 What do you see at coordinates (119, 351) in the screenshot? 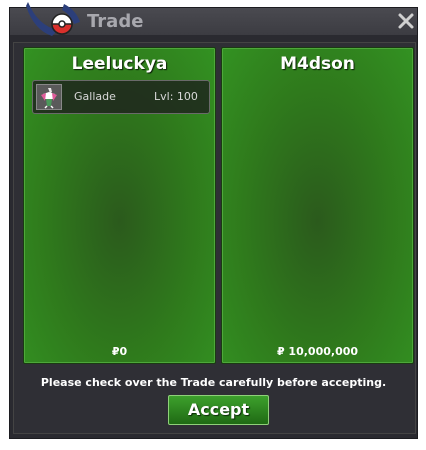
I see `left-money: ₽0` at bounding box center [119, 351].